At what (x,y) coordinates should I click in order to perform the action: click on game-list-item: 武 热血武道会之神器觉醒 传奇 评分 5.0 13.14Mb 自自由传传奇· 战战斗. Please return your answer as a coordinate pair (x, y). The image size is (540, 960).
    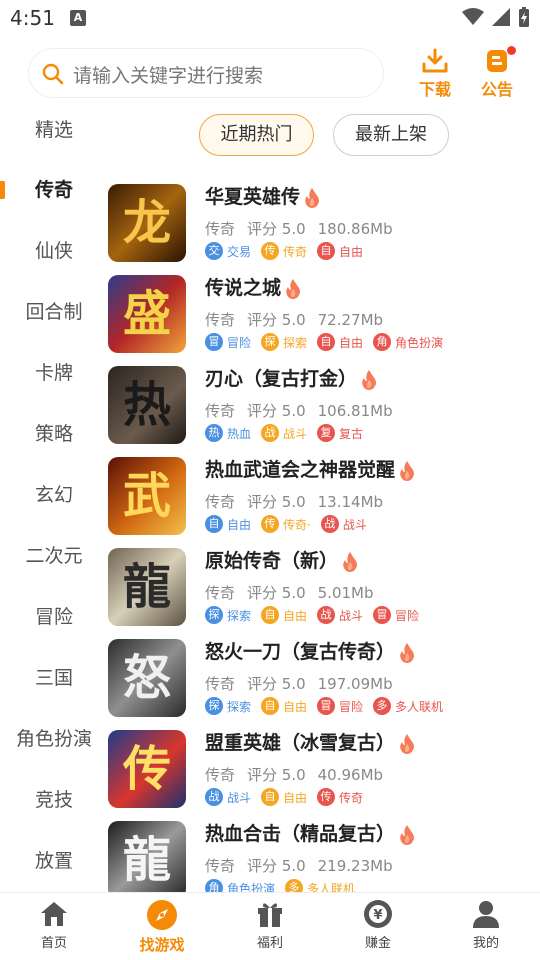
    Looking at the image, I should click on (324, 497).